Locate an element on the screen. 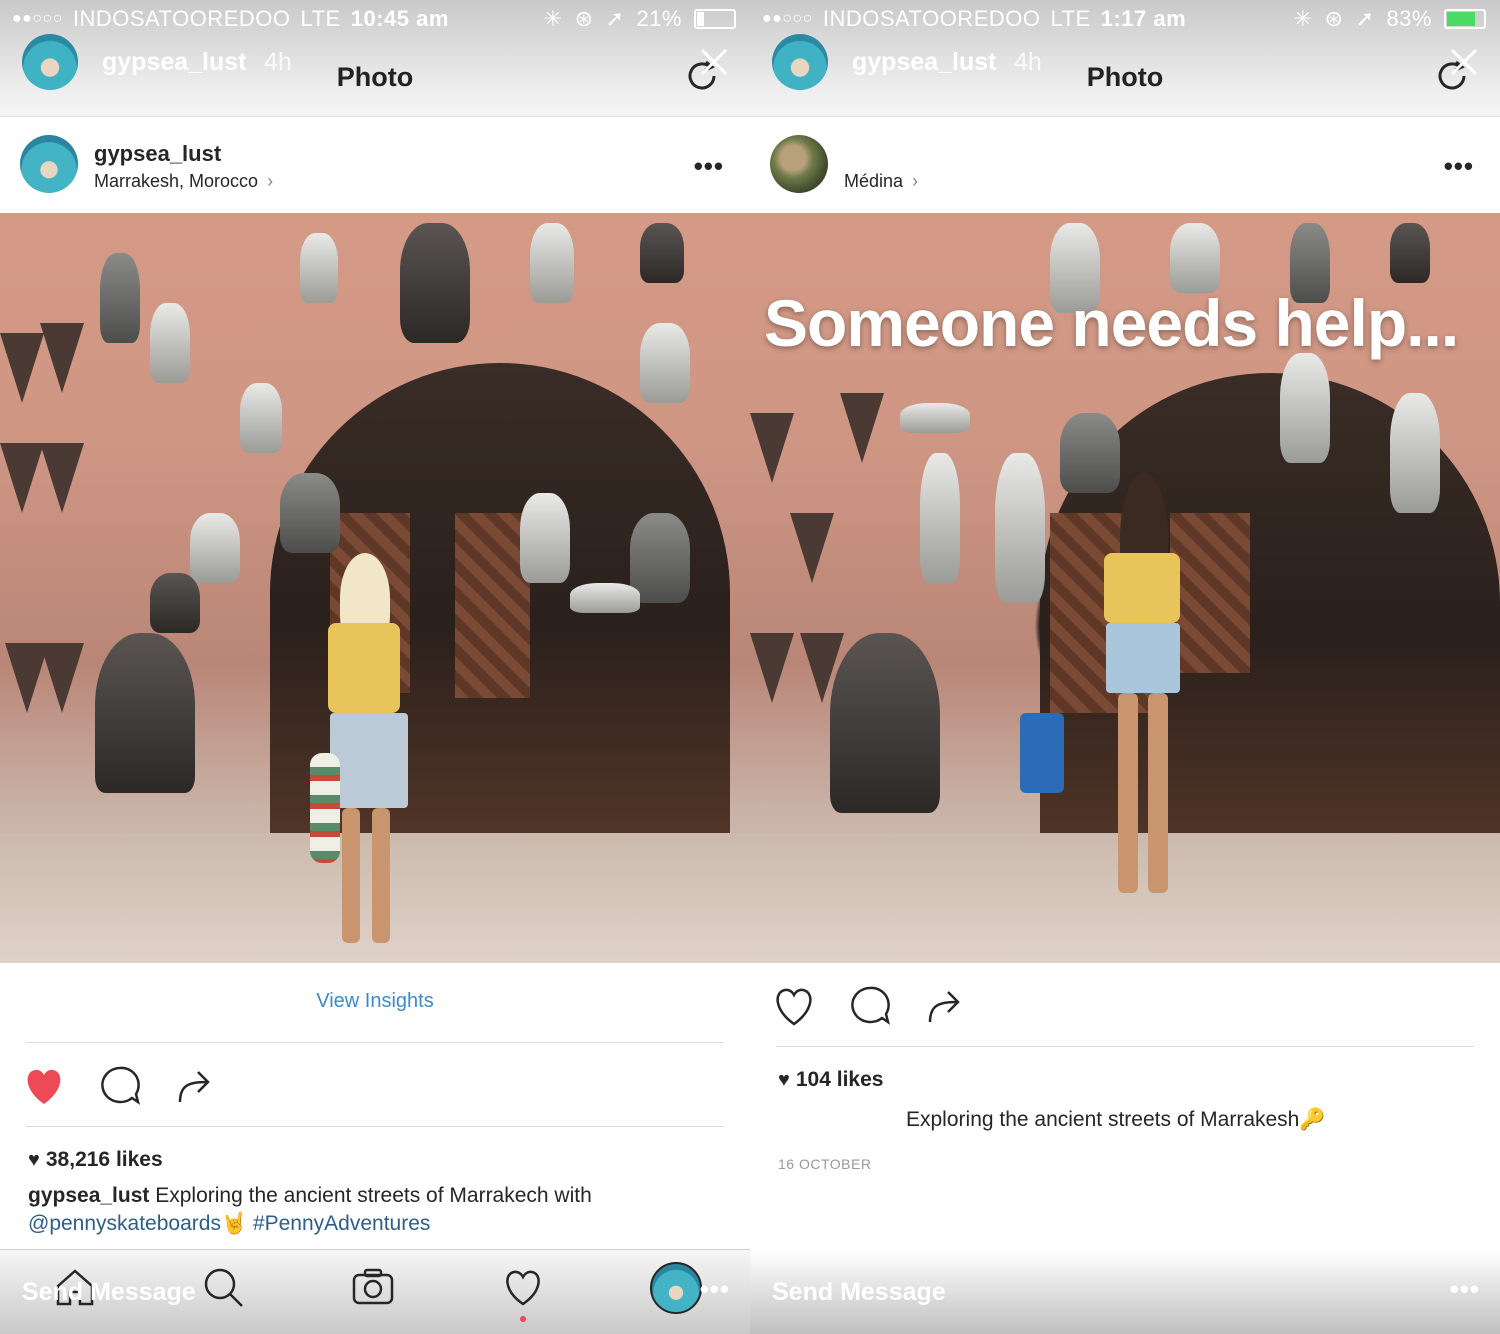 The width and height of the screenshot is (1500, 1334). status-time: 1:17 am is located at coordinates (1143, 18).